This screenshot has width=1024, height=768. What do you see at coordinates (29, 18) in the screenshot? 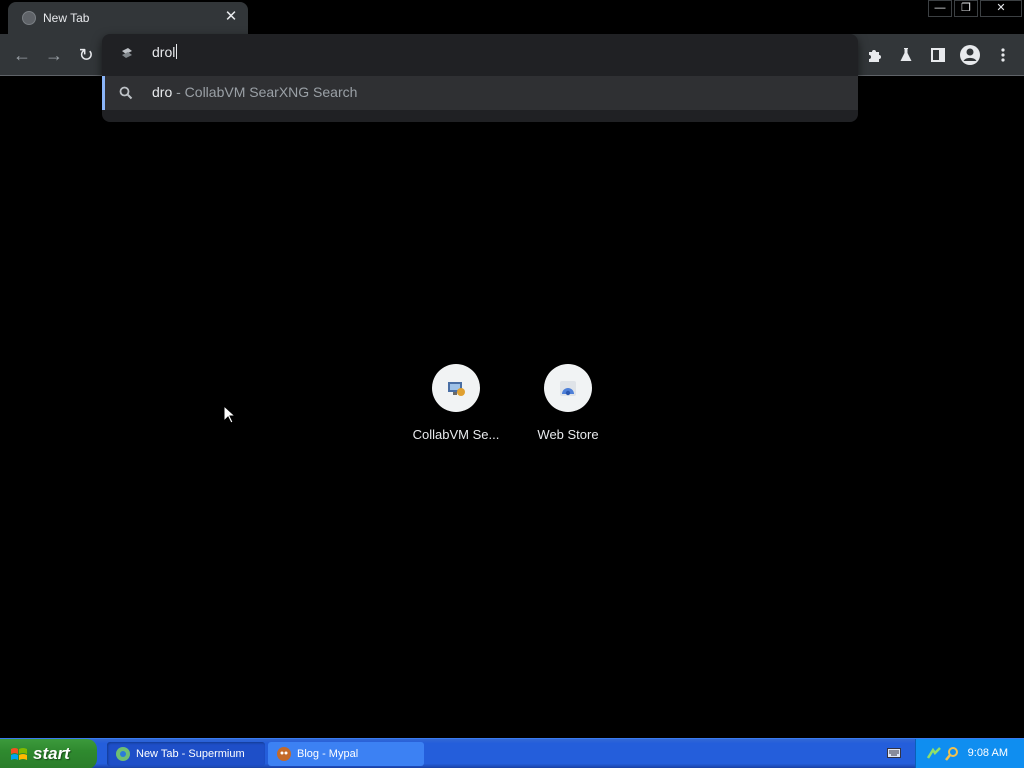
I see `globe-icon` at bounding box center [29, 18].